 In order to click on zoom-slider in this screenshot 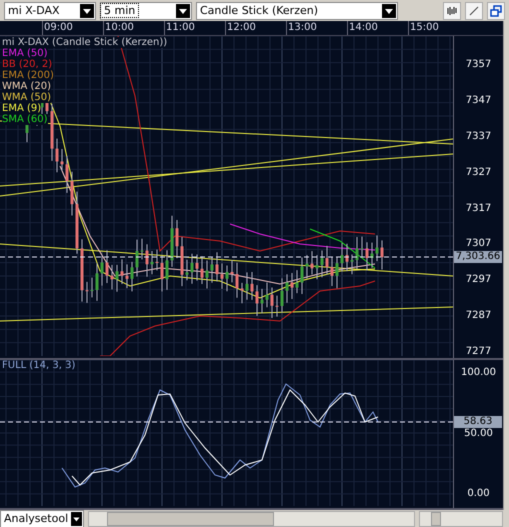, I will do `click(461, 518)`.